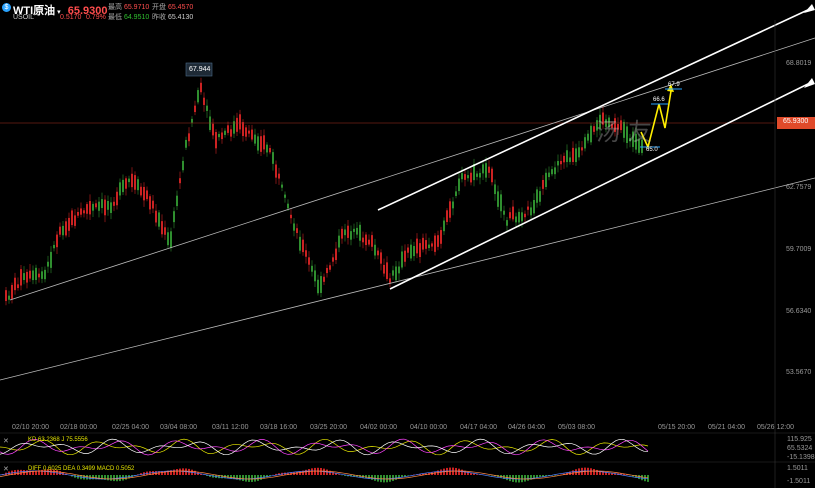  What do you see at coordinates (6, 469) in the screenshot?
I see `macd-close-icon: ✕` at bounding box center [6, 469].